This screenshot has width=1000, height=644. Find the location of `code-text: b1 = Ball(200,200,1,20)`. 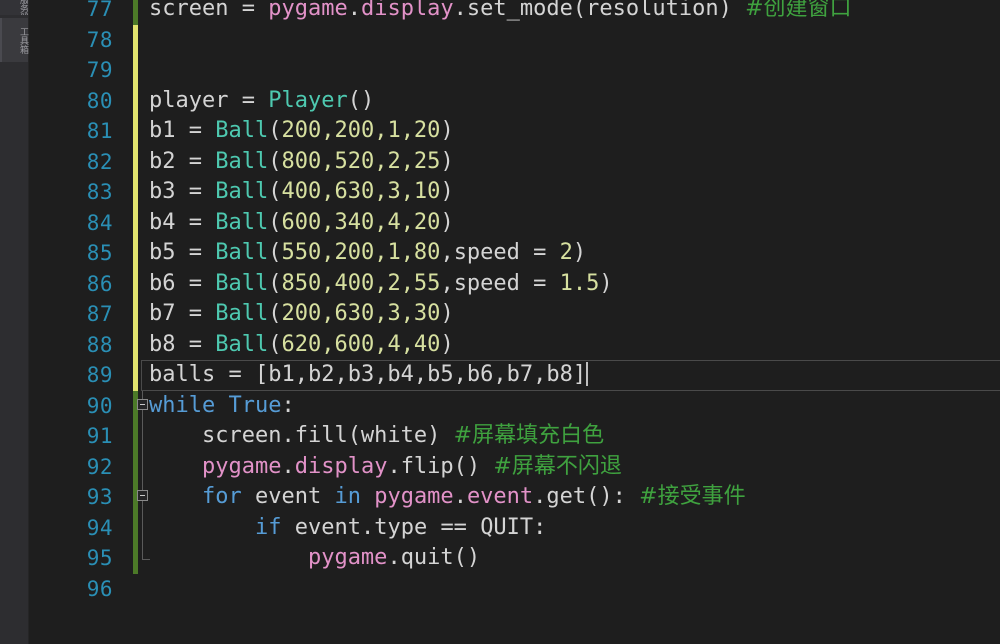

code-text: b1 = Ball(200,200,1,20) is located at coordinates (574, 131).